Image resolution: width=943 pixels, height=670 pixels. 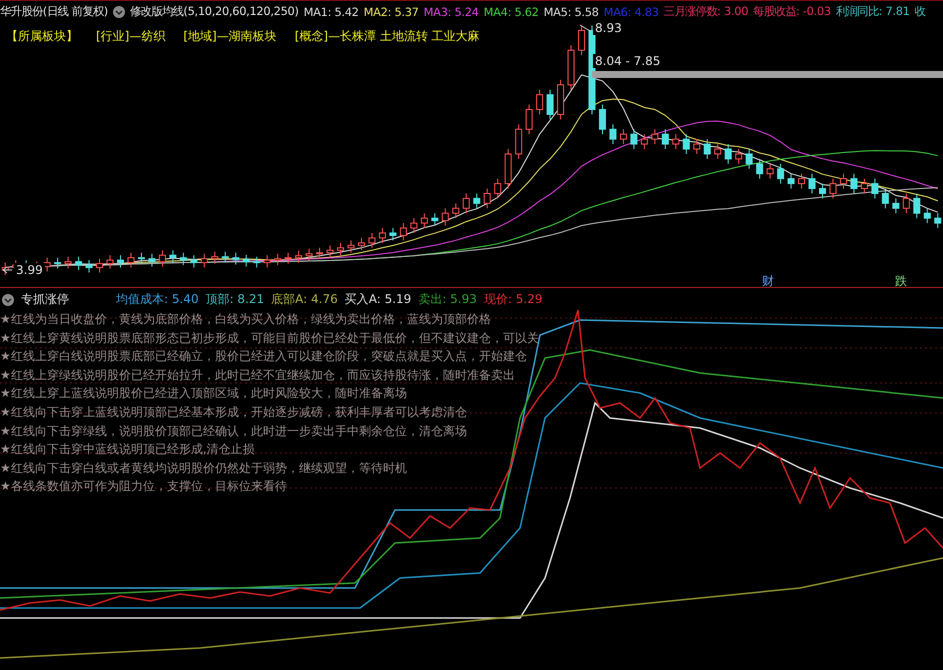 I want to click on sector-tag: [行业]—纺织, so click(x=131, y=36).